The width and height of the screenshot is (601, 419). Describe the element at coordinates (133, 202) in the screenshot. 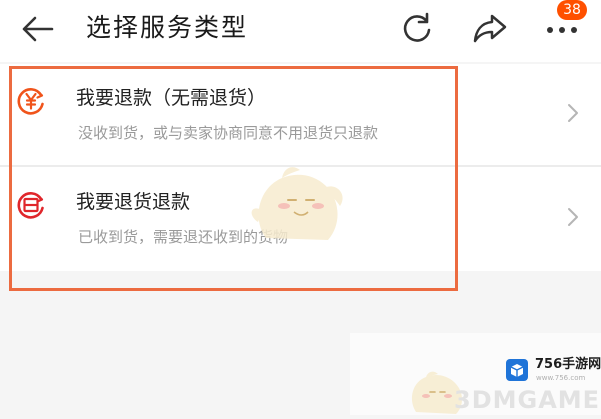

I see `option-title: 我要退货退款` at that location.